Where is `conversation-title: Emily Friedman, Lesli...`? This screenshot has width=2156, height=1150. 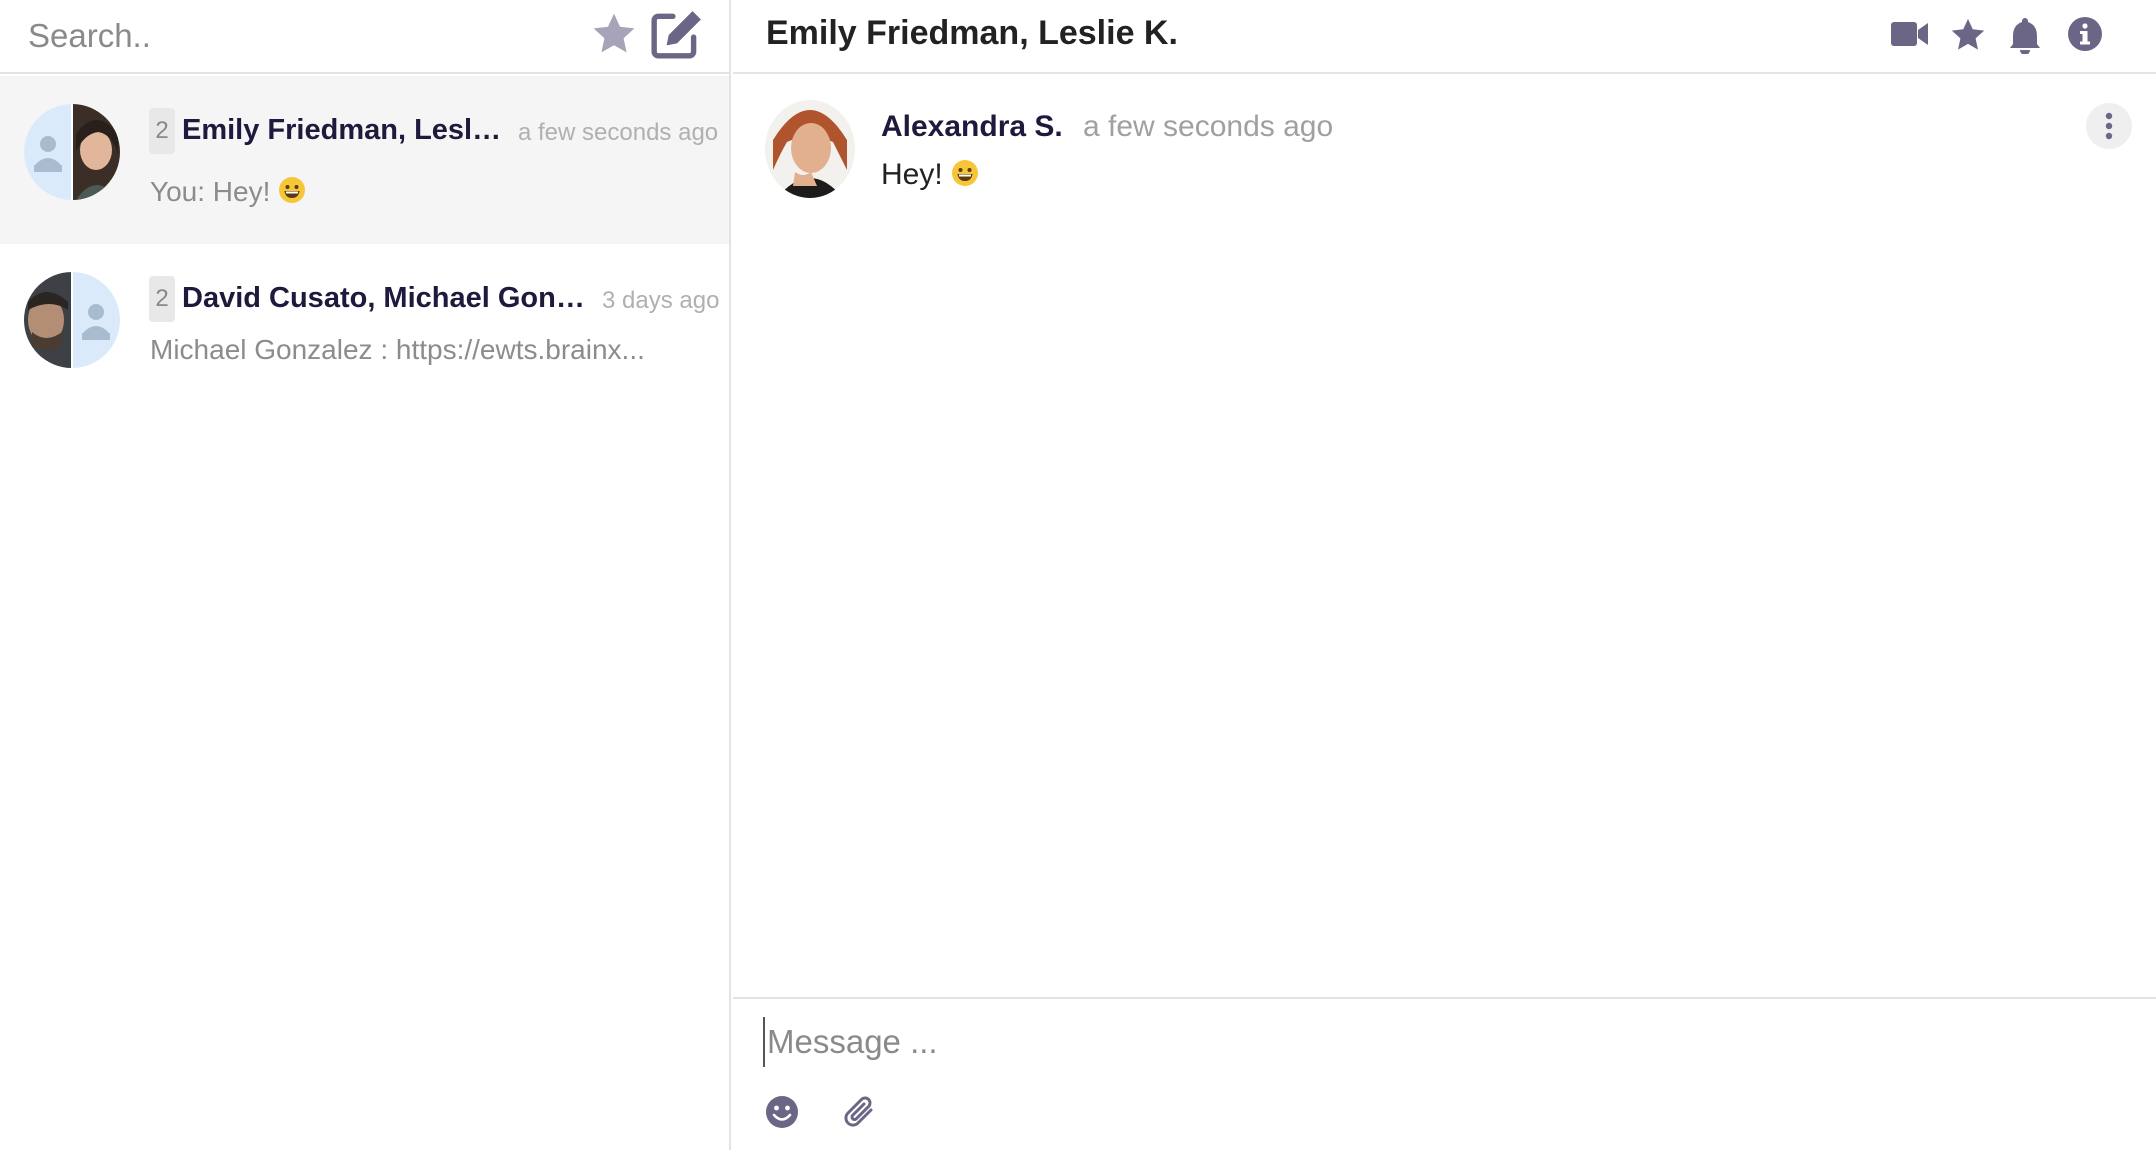
conversation-title: Emily Friedman, Lesli... is located at coordinates (342, 130).